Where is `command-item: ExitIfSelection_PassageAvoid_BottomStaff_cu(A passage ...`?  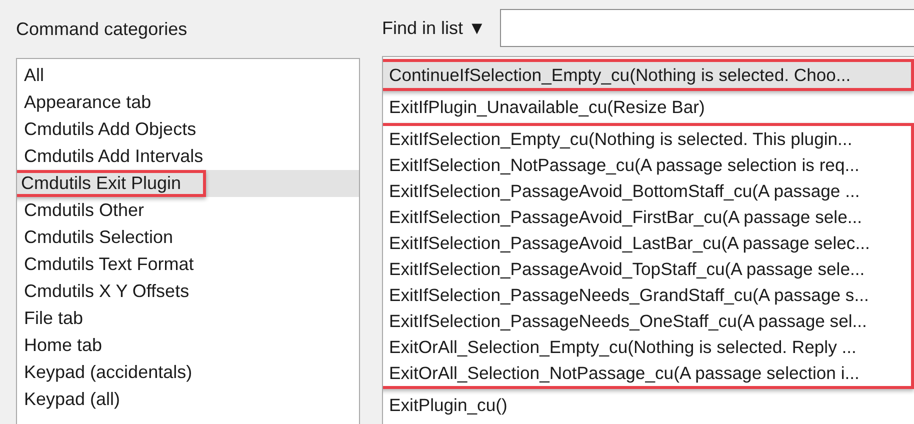 command-item: ExitIfSelection_PassageAvoid_BottomStaff_cu(A passage ... is located at coordinates (647, 191).